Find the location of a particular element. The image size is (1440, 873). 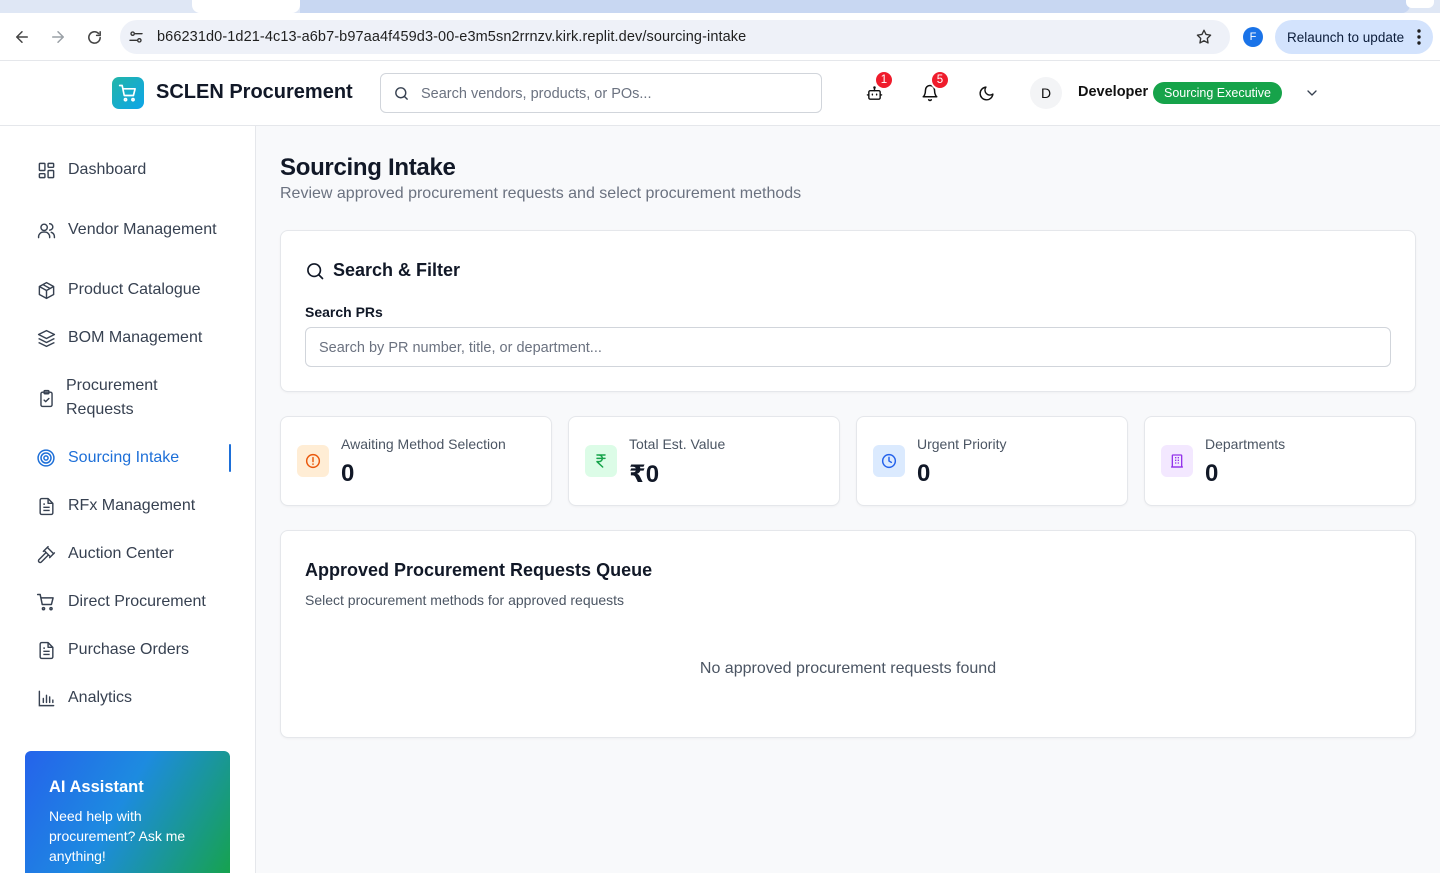

sidebar-item-direct-procurement: Direct Procurement is located at coordinates (127, 602).